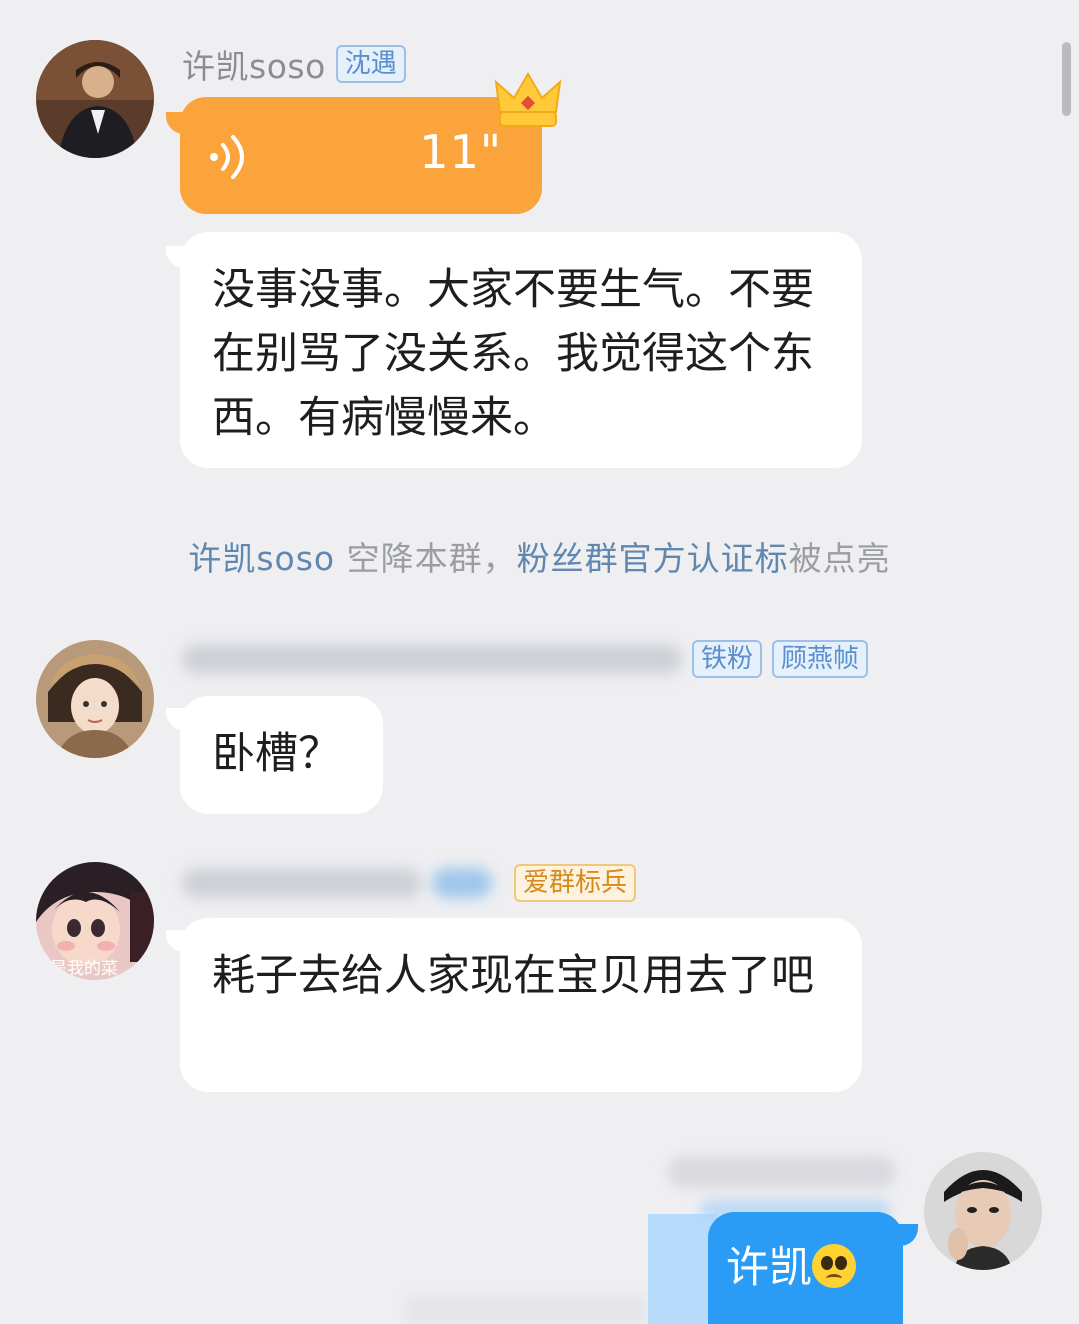 Image resolution: width=1079 pixels, height=1324 pixels. I want to click on voice-message: 11", so click(361, 155).